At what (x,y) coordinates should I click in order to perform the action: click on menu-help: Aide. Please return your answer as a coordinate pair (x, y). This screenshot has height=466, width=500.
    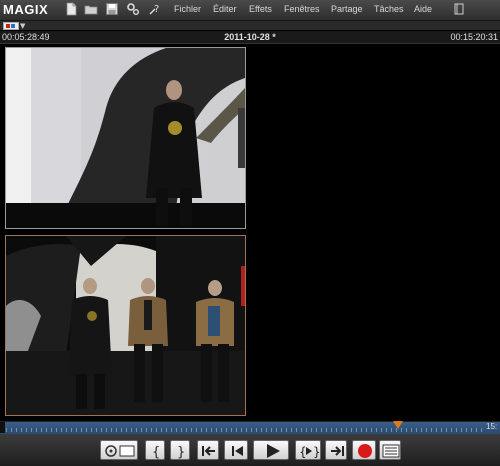
    Looking at the image, I should click on (423, 9).